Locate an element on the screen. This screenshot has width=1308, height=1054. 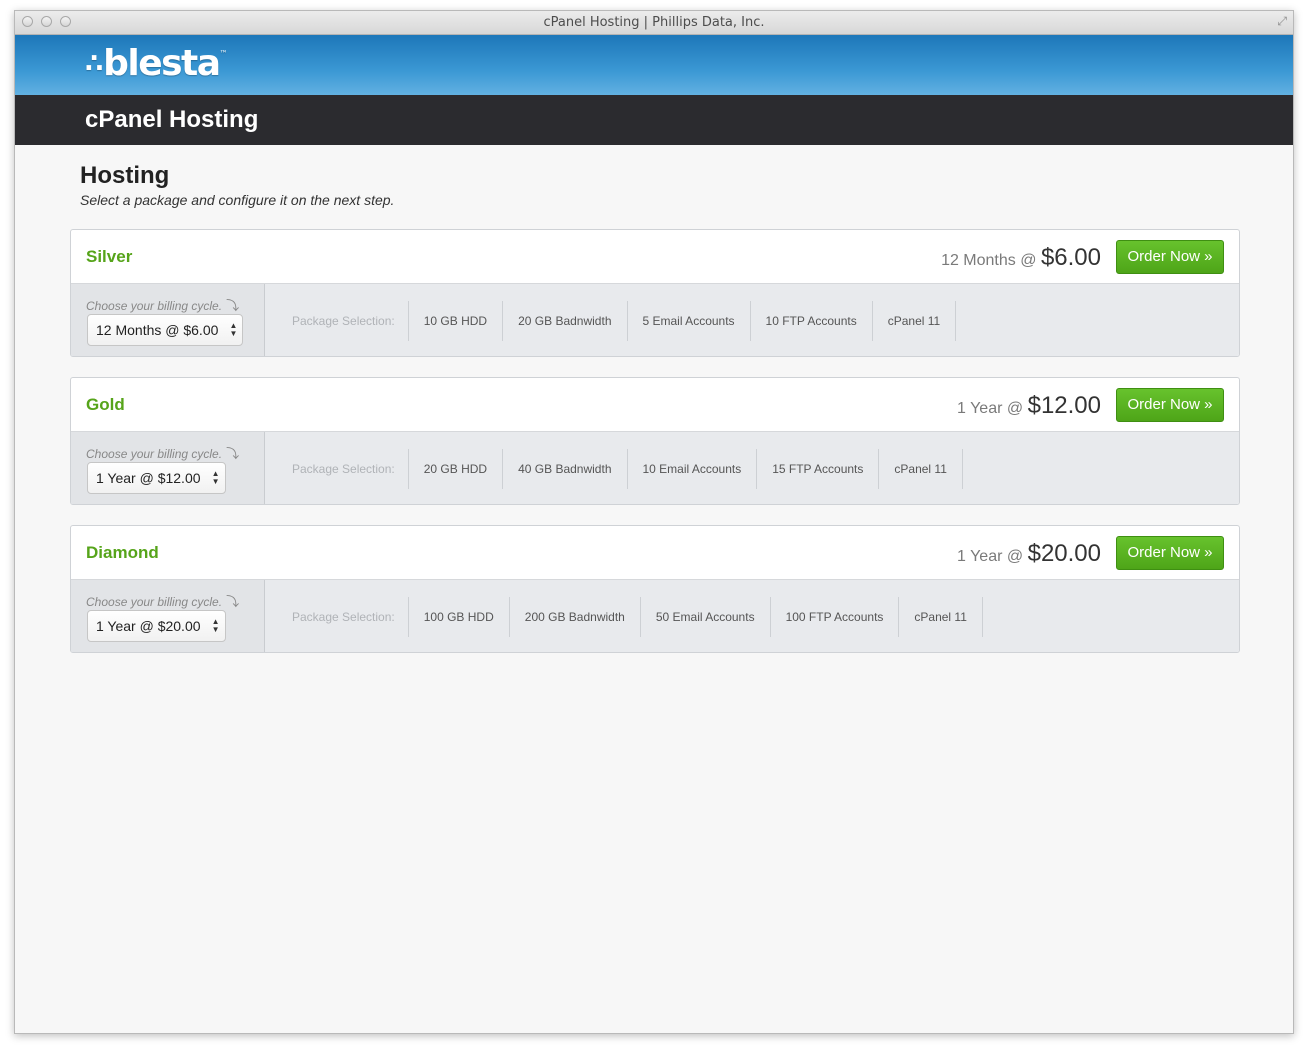
blesta-logo: ∴blesta™ is located at coordinates (156, 63).